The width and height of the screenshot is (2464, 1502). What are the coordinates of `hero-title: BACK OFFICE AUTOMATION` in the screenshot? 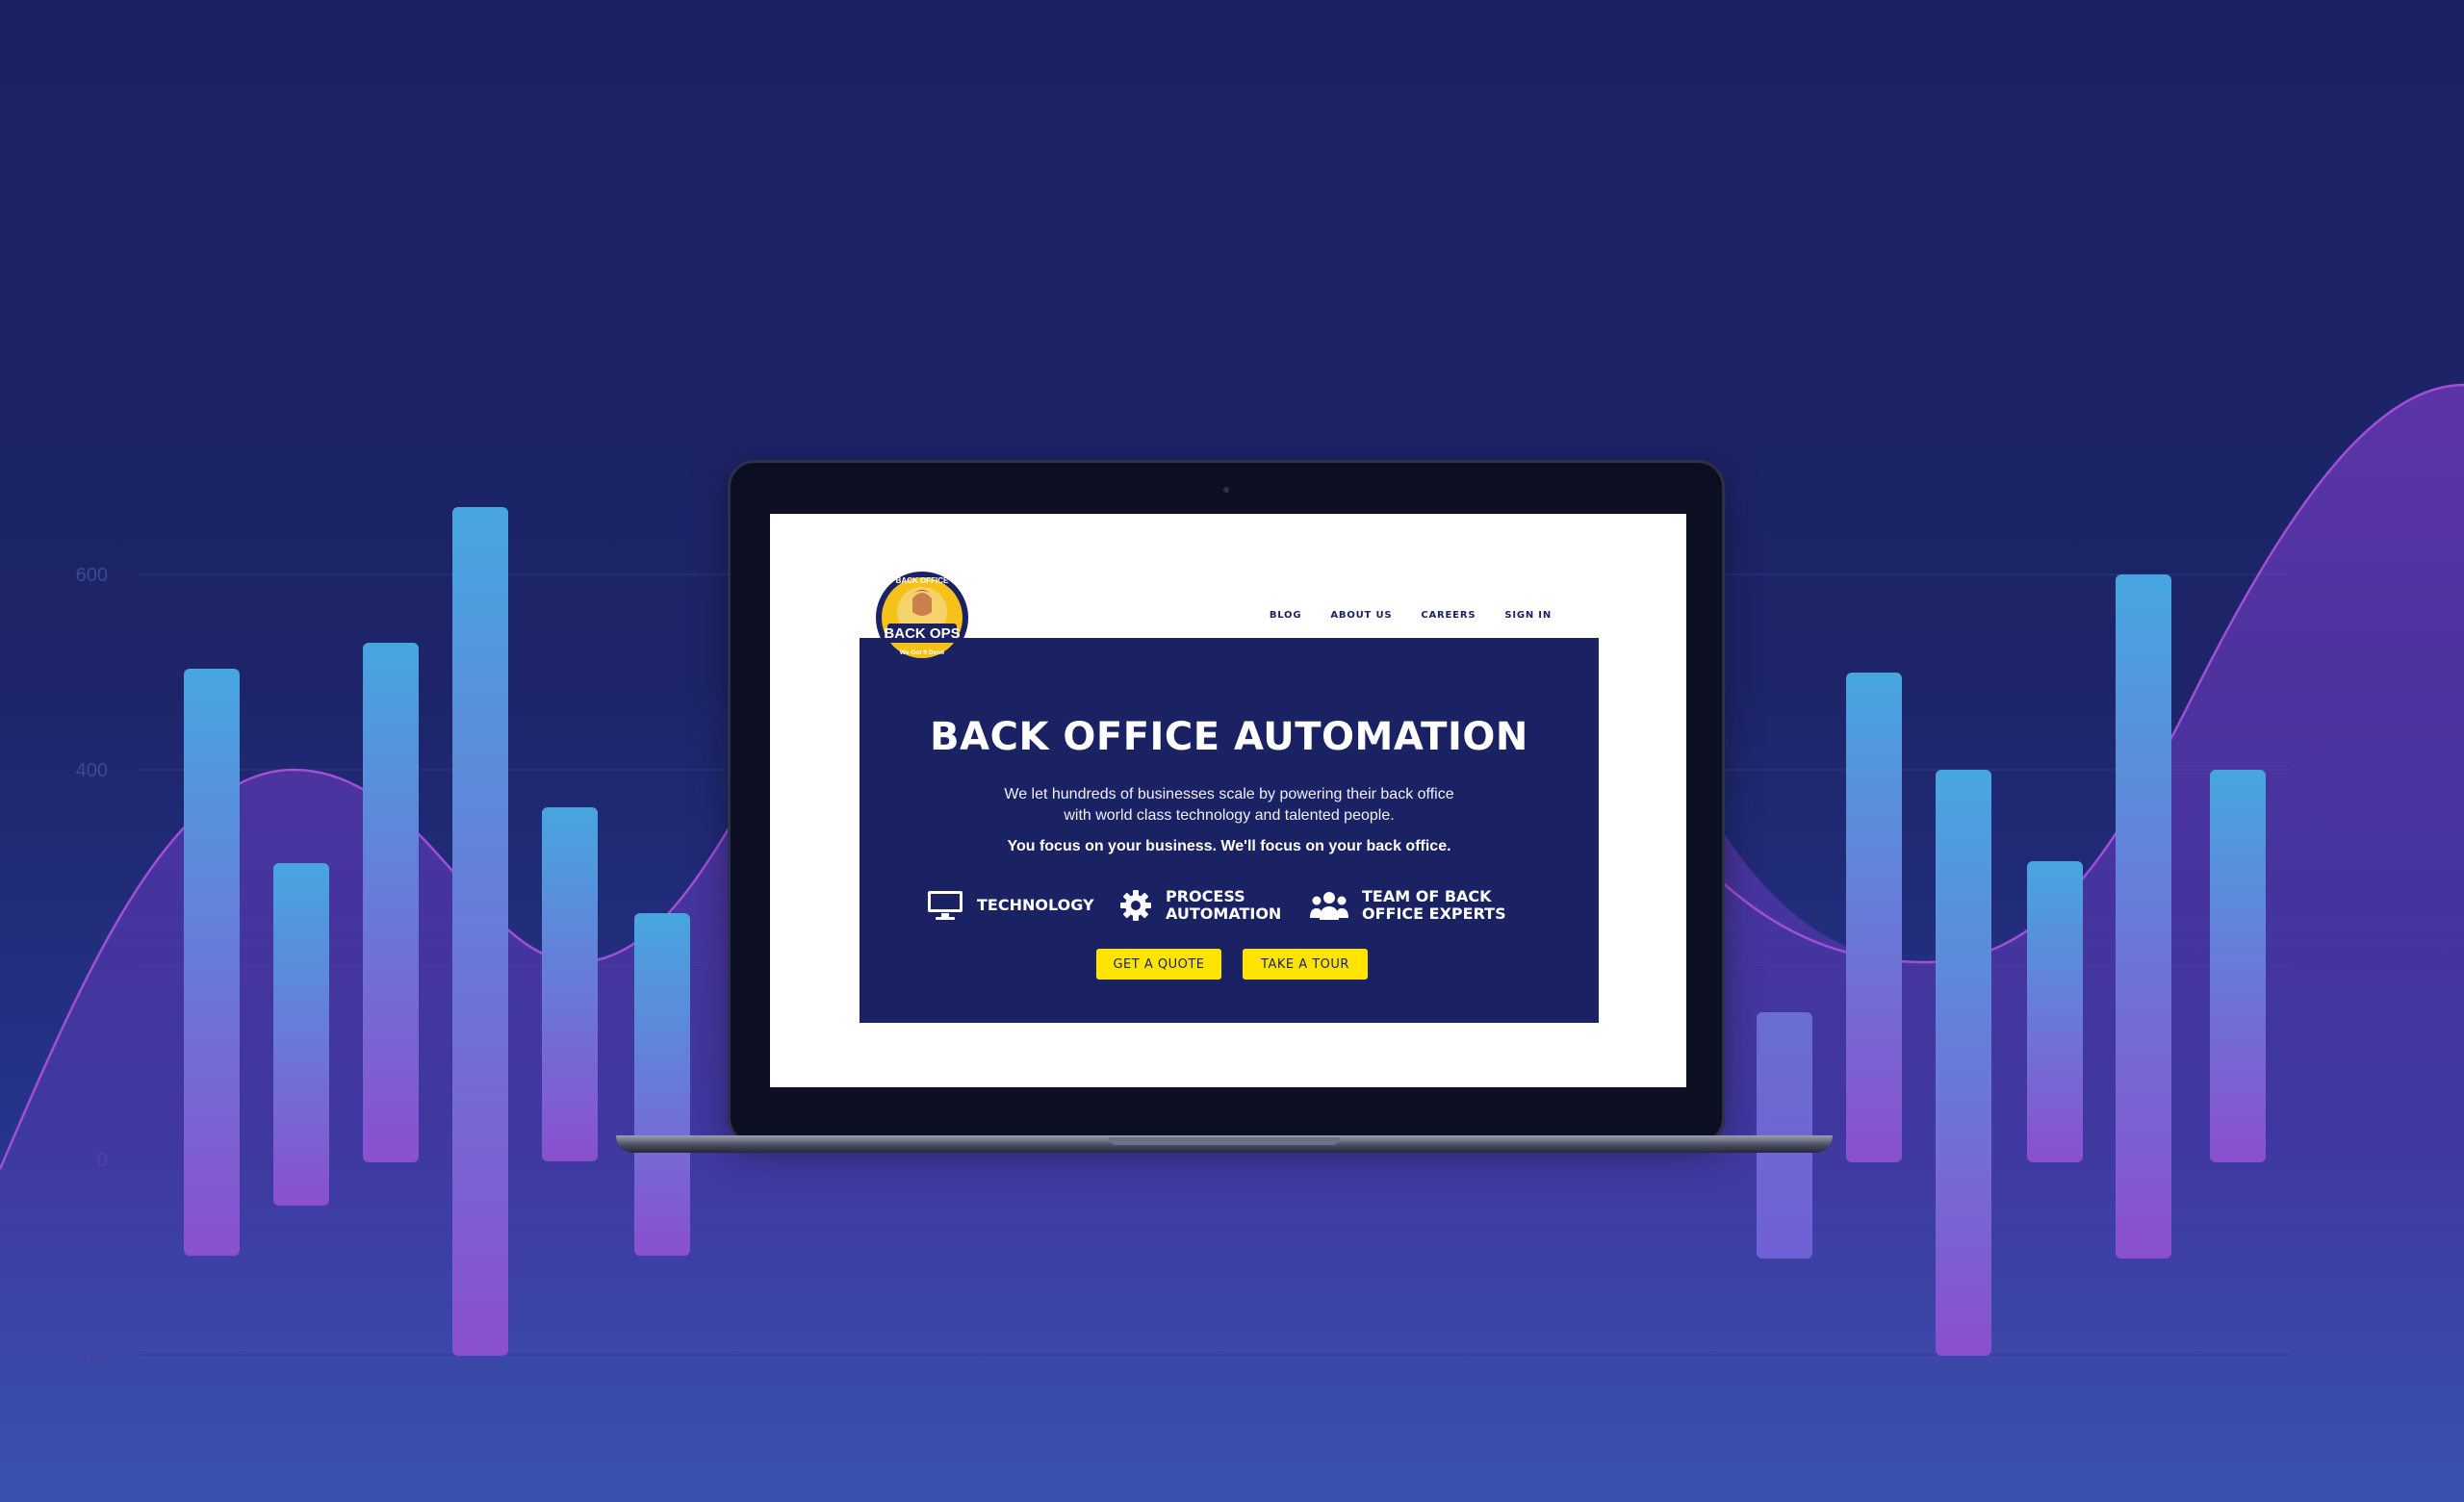 It's located at (1229, 737).